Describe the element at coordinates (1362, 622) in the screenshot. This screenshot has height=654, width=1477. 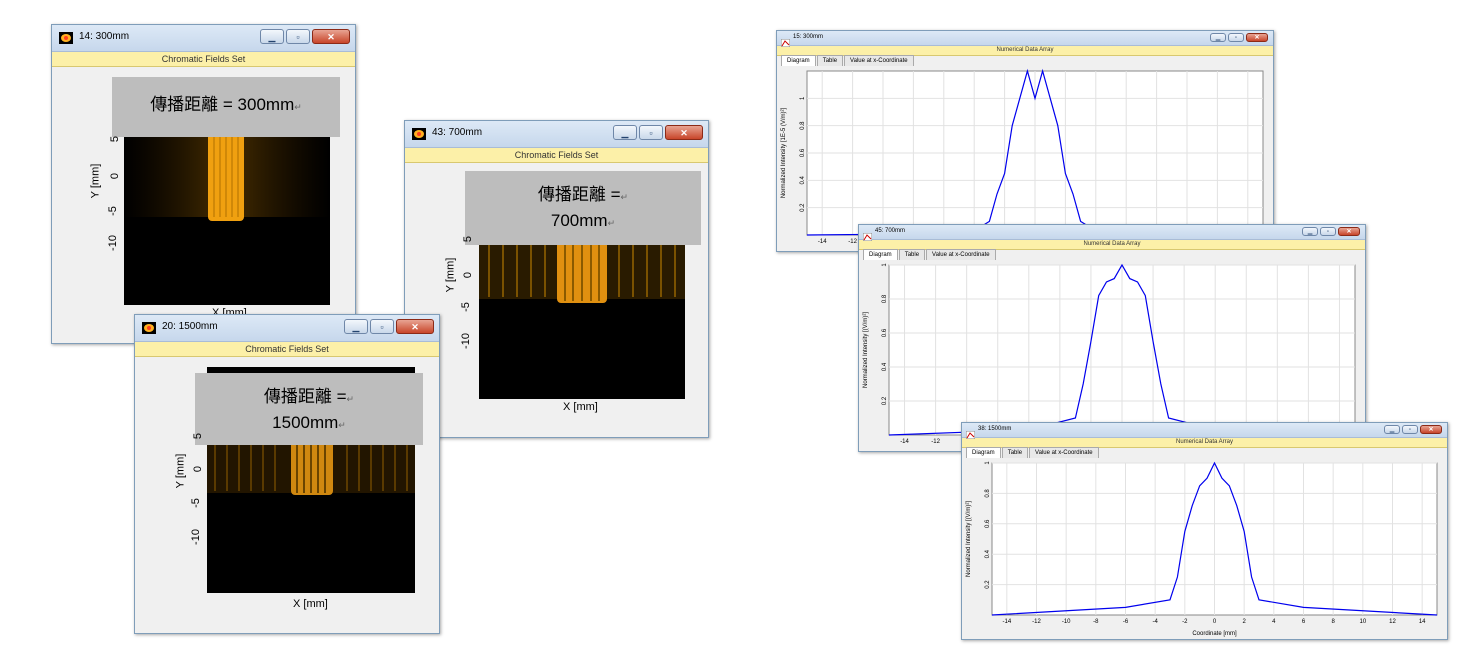
I see `x-tick-label: 10` at that location.